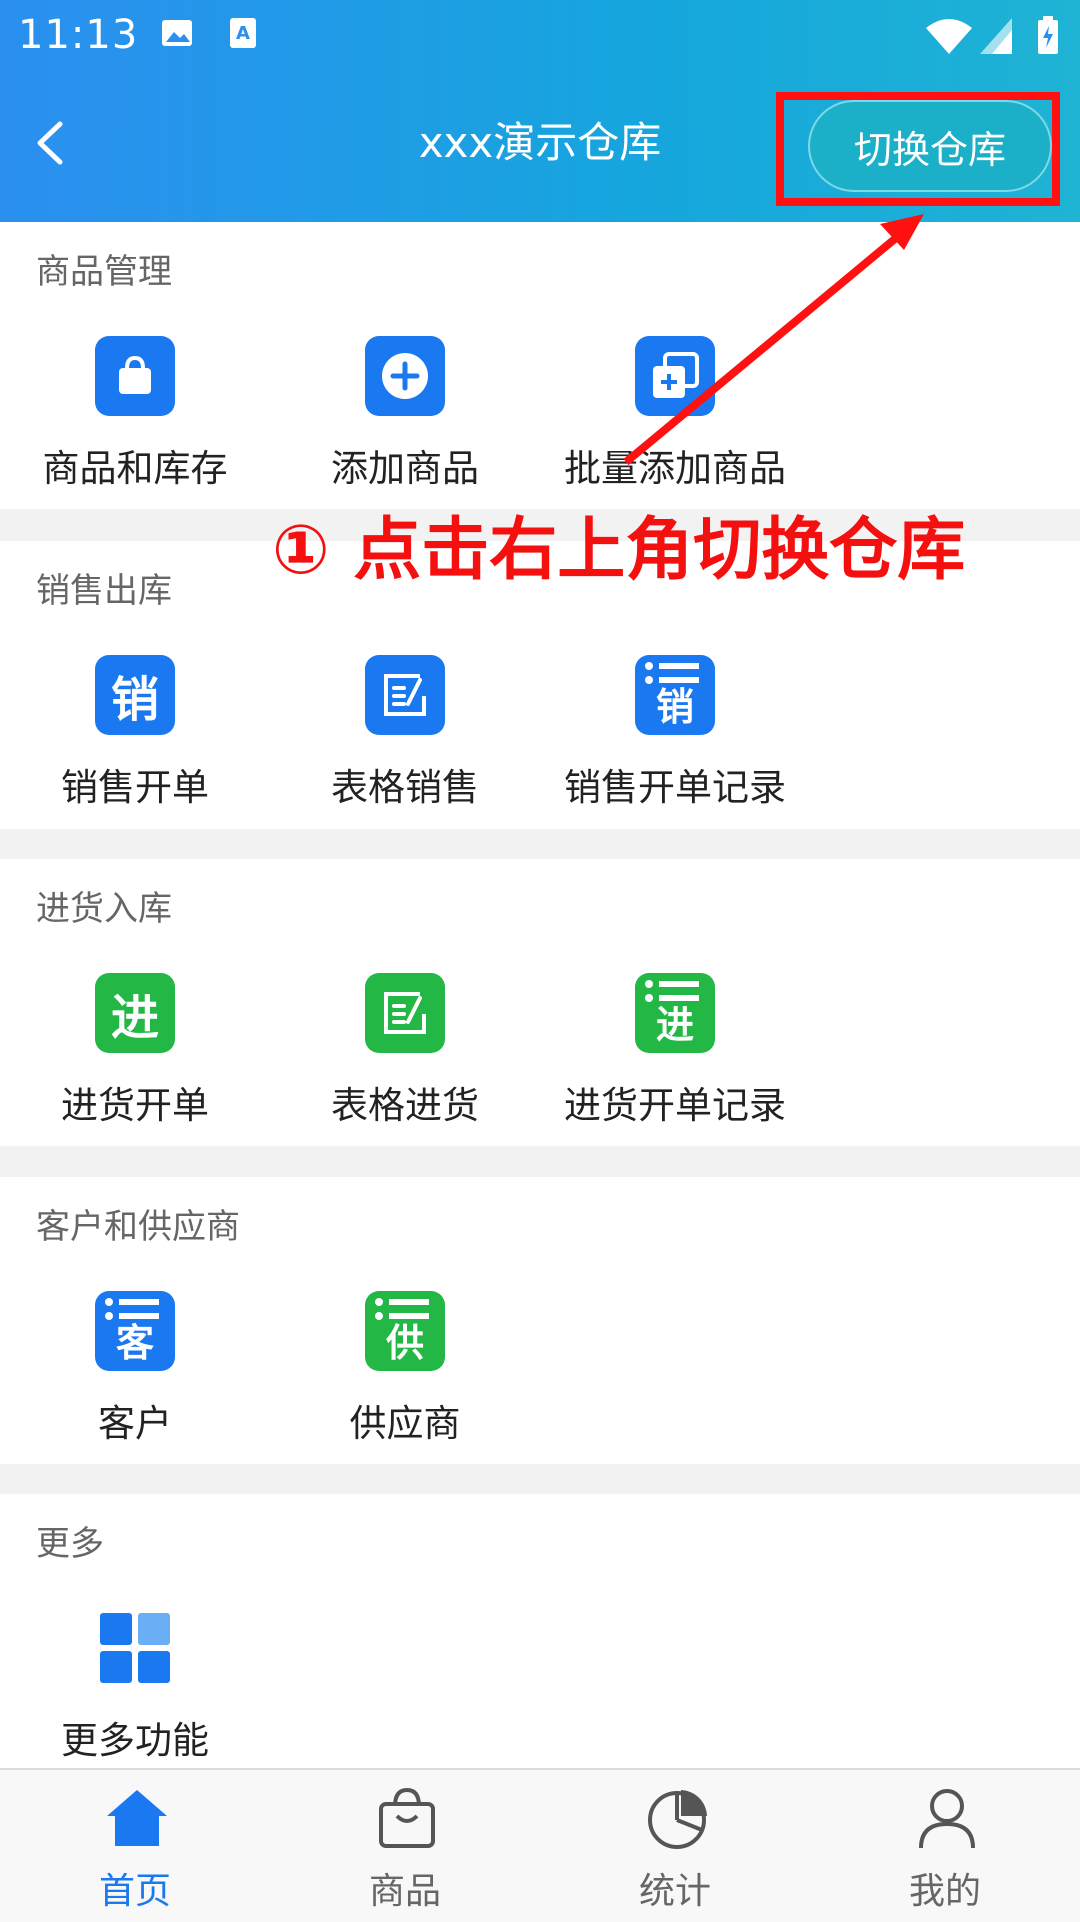 This screenshot has height=1922, width=1080. I want to click on purchase-glyph-icon: 进, so click(135, 1013).